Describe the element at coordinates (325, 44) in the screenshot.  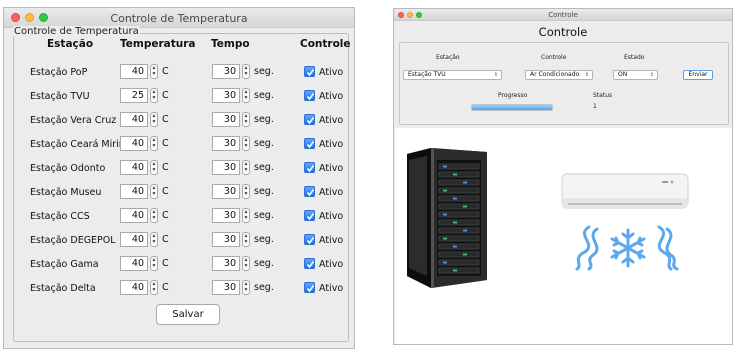
I see `control-column-header: Controle` at that location.